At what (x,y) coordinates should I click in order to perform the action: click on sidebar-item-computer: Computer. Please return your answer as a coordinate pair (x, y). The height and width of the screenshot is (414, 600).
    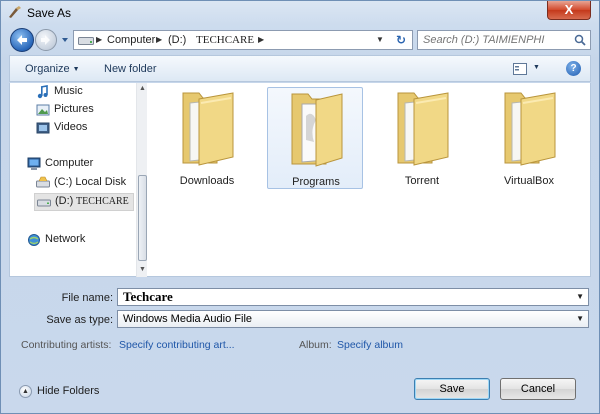
    Looking at the image, I should click on (79, 164).